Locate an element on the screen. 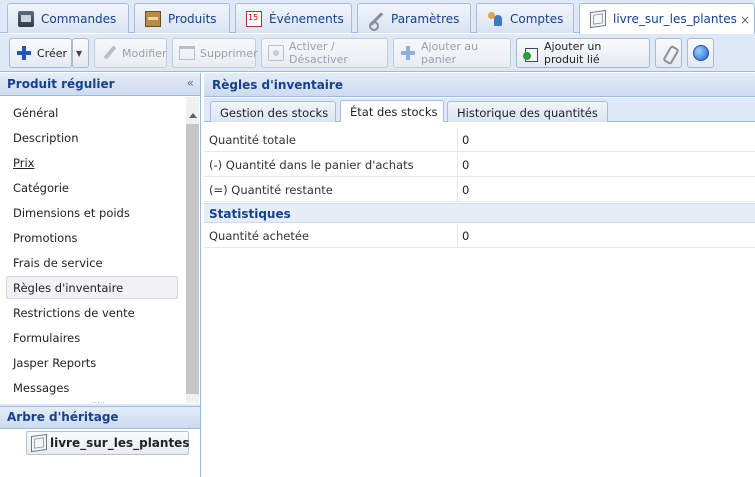 The height and width of the screenshot is (477, 755). create-button: Créer is located at coordinates (40, 53).